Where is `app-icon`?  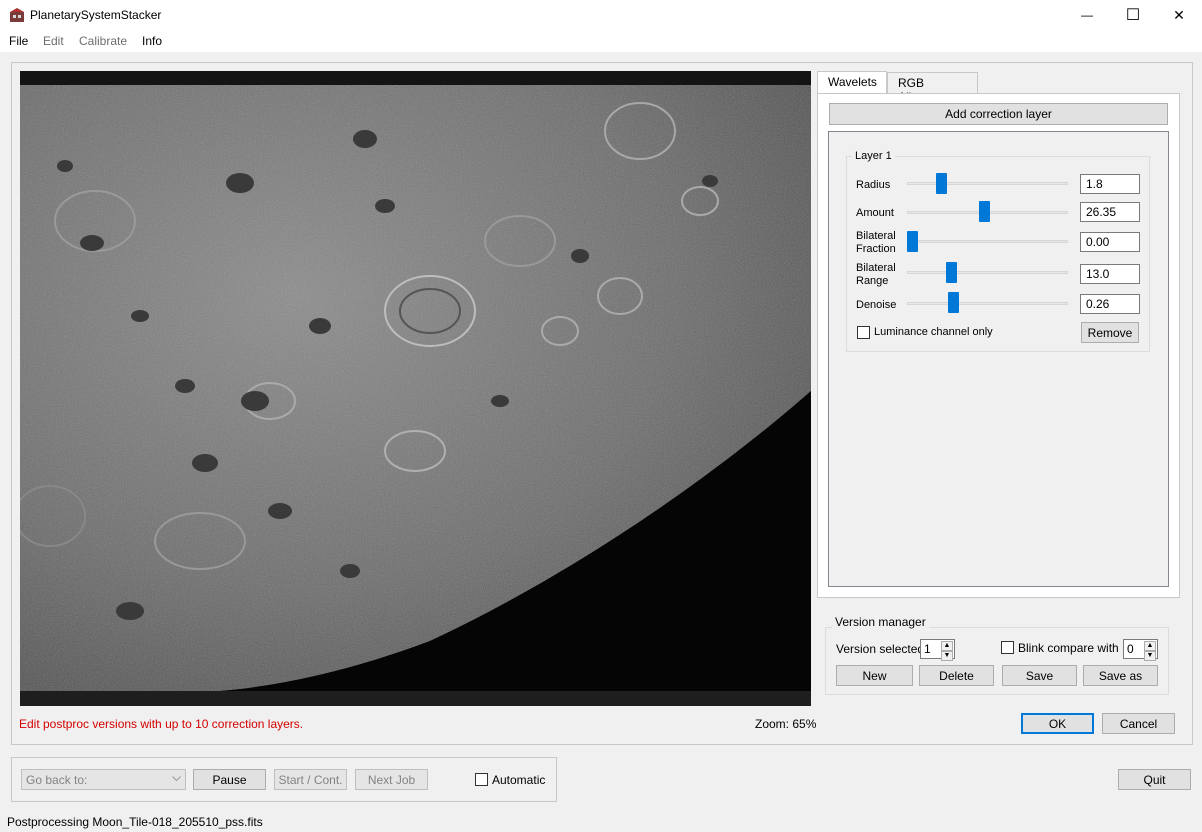
app-icon is located at coordinates (17, 15).